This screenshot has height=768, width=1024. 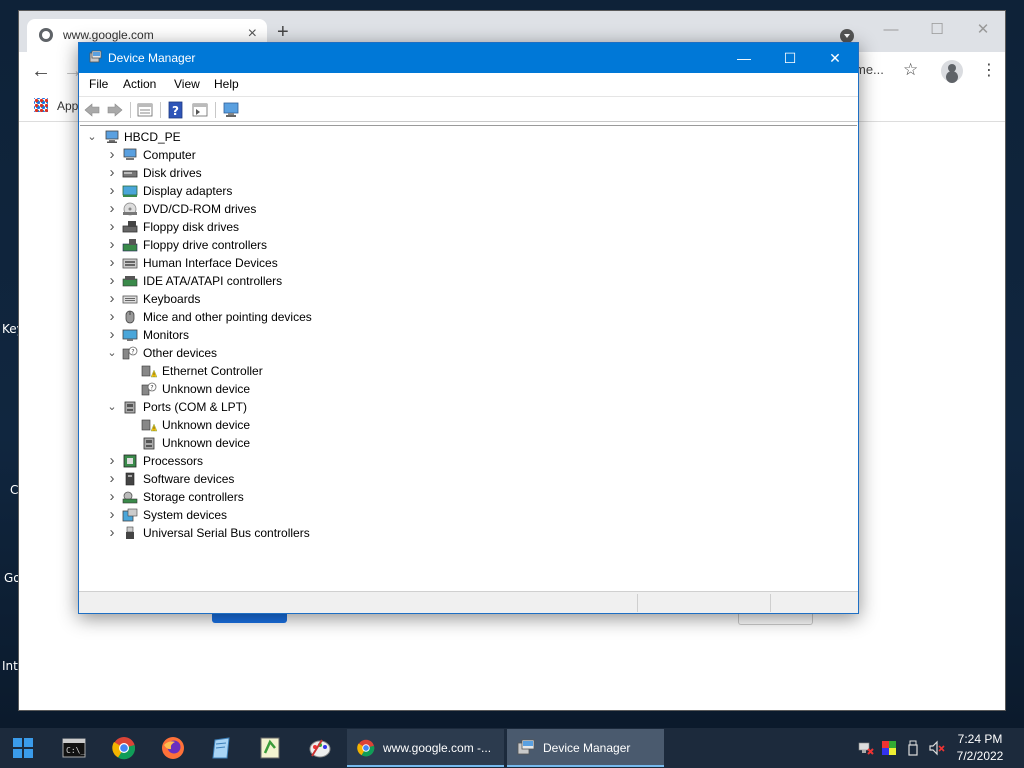 I want to click on mouse-icon, so click(x=130, y=317).